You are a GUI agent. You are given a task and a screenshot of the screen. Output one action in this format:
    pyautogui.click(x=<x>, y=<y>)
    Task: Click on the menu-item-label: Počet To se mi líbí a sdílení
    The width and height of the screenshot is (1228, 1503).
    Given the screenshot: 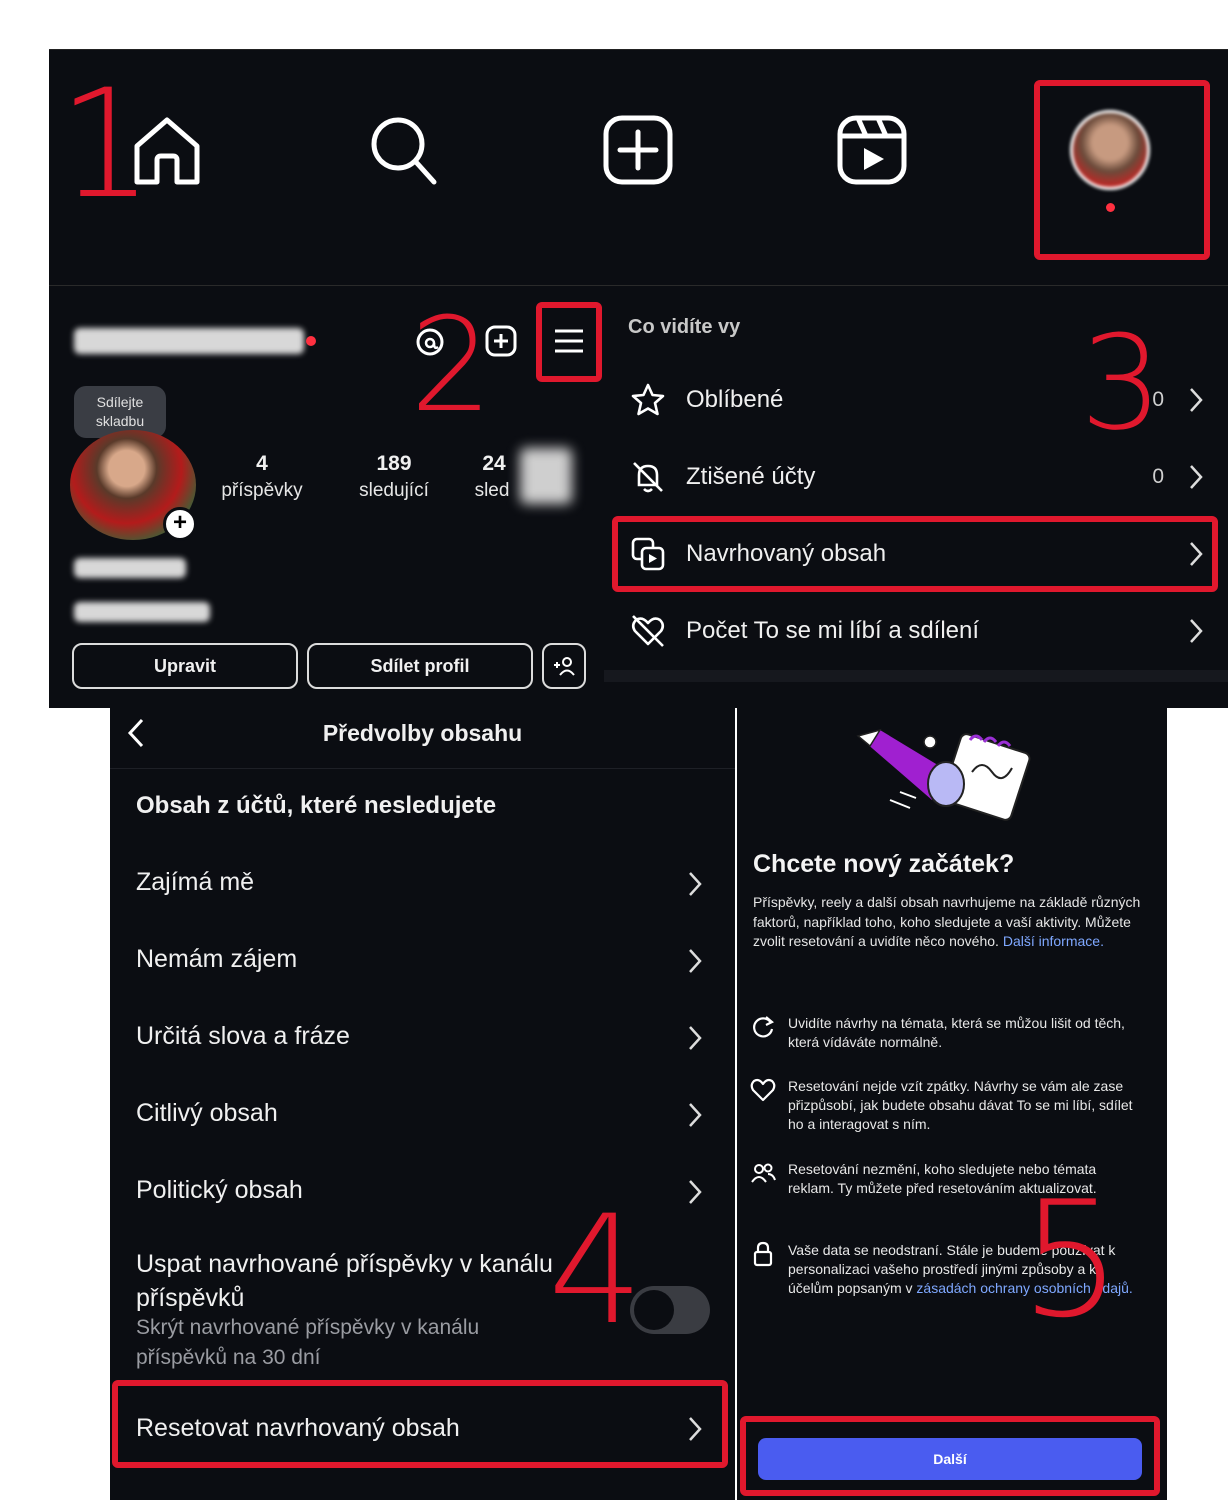 What is the action you would take?
    pyautogui.click(x=833, y=630)
    